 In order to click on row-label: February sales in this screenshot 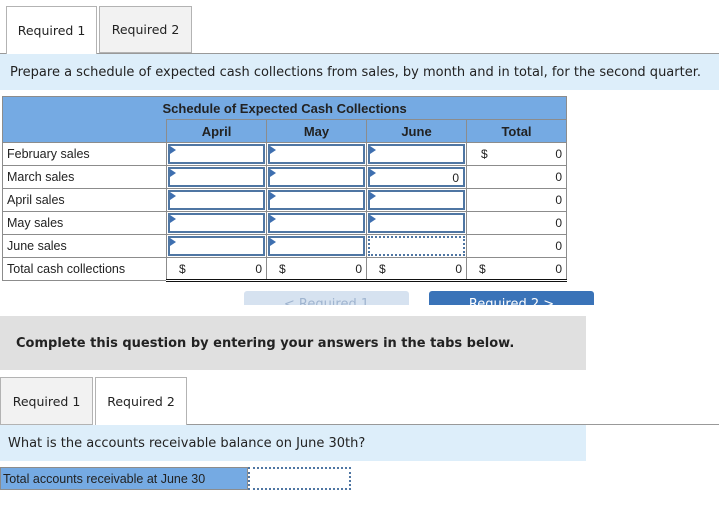, I will do `click(84, 154)`.